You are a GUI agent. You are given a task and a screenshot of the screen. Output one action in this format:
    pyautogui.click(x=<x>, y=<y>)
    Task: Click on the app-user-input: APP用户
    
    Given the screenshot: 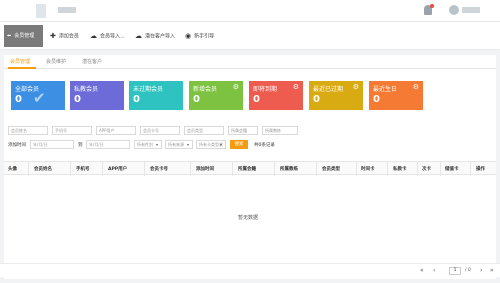 What is the action you would take?
    pyautogui.click(x=116, y=130)
    